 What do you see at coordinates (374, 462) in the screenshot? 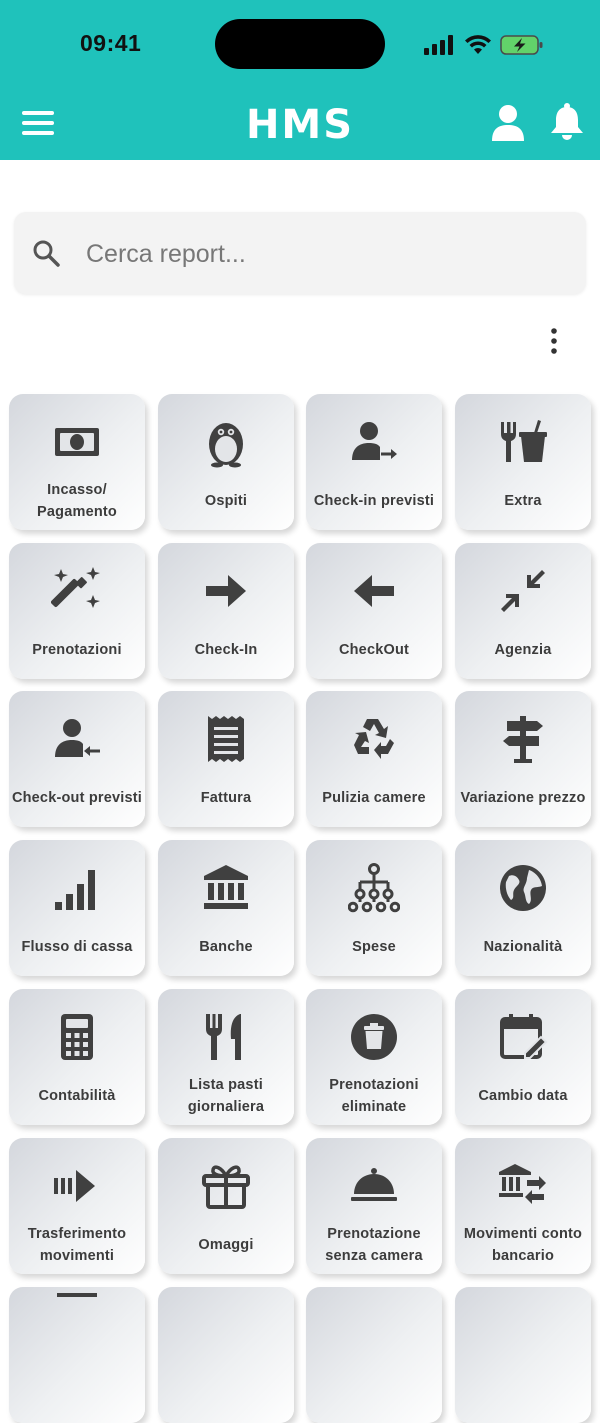
I see `tile-check-in-previsti: Check-in previsti` at bounding box center [374, 462].